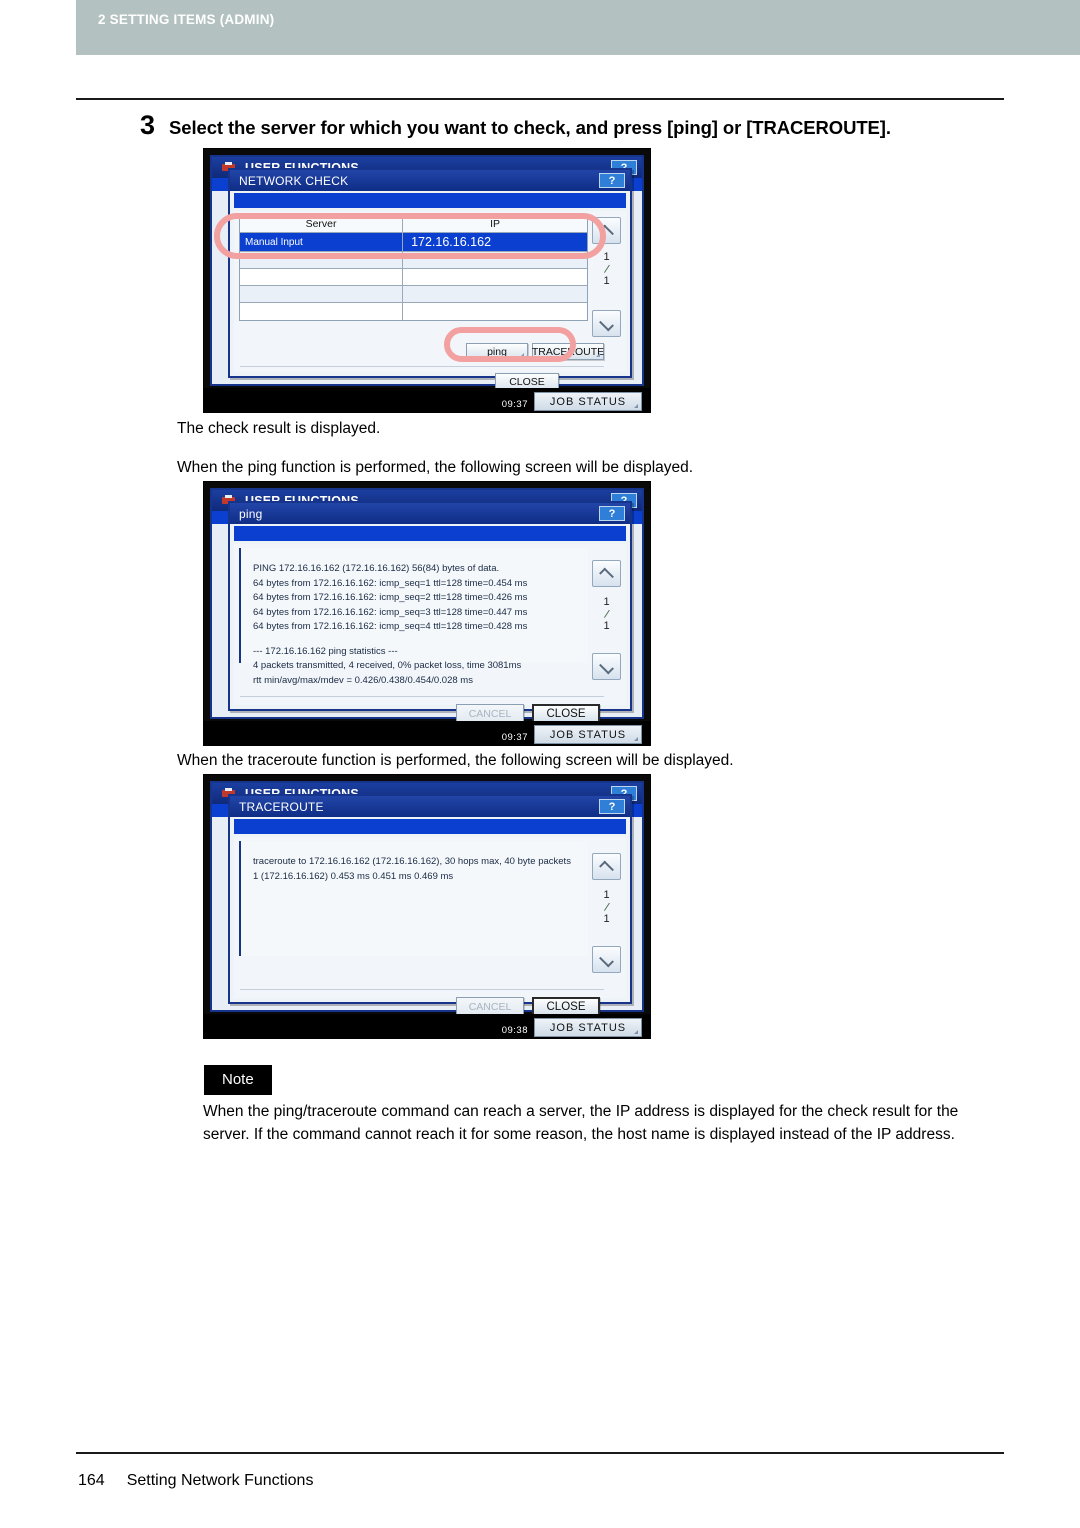  What do you see at coordinates (427, 733) in the screenshot?
I see `console-status-bar: 09:37 JOB STATUS` at bounding box center [427, 733].